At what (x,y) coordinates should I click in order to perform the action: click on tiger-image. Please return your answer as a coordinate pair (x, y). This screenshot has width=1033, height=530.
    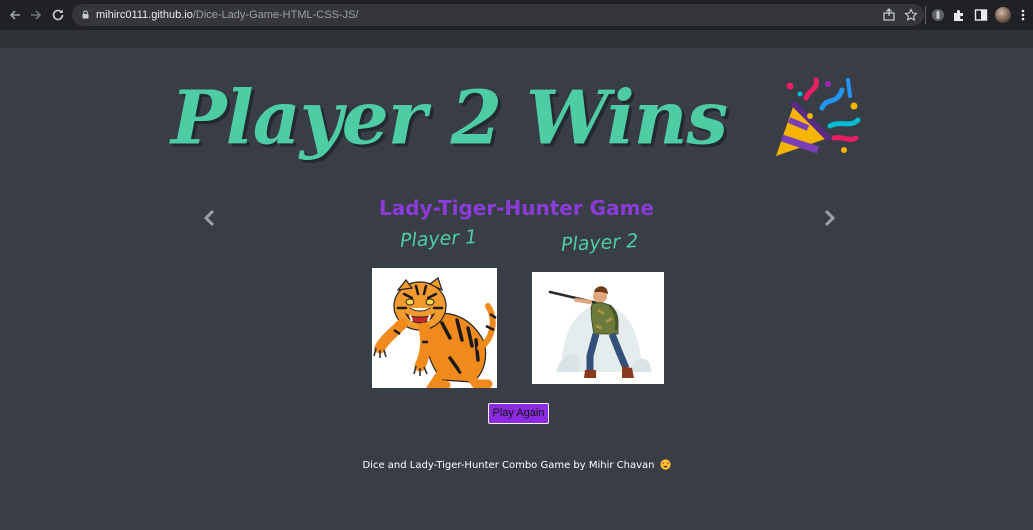
    Looking at the image, I should click on (435, 332).